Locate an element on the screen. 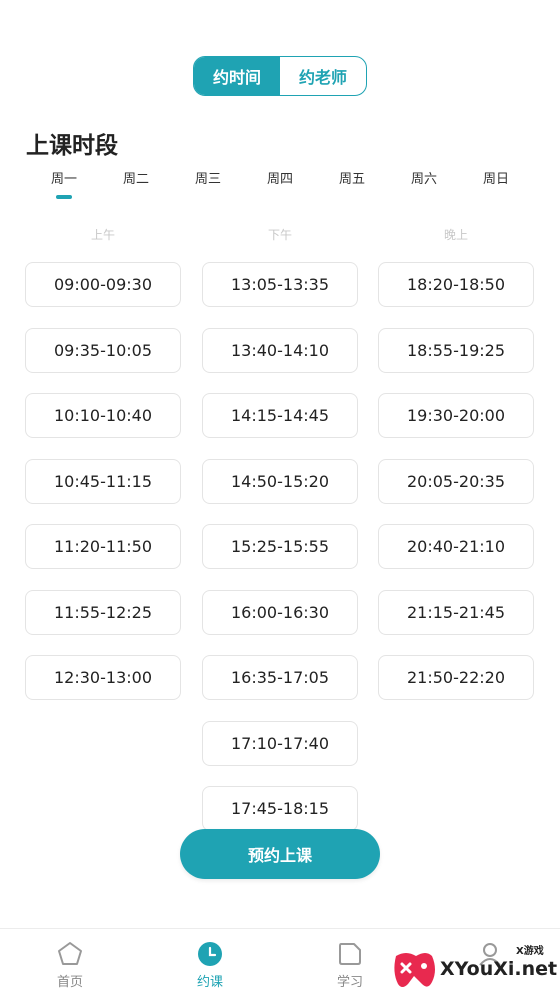  home-pentagon-icon is located at coordinates (70, 953).